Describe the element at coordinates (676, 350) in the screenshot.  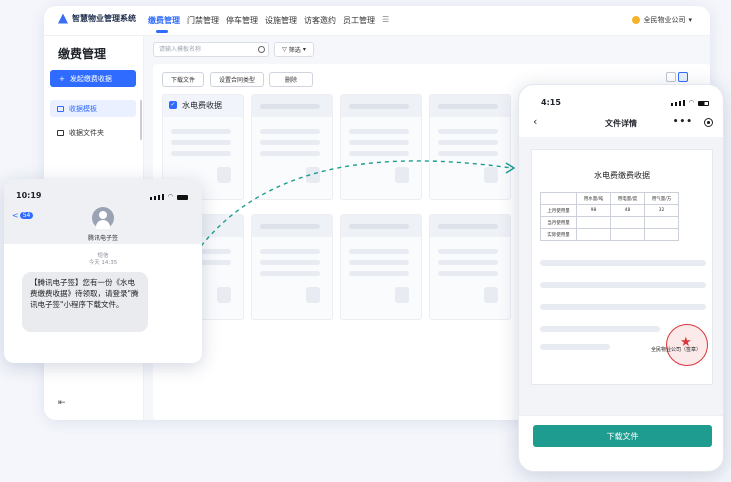
I see `seal-caption: 全民物业公司（签章）` at that location.